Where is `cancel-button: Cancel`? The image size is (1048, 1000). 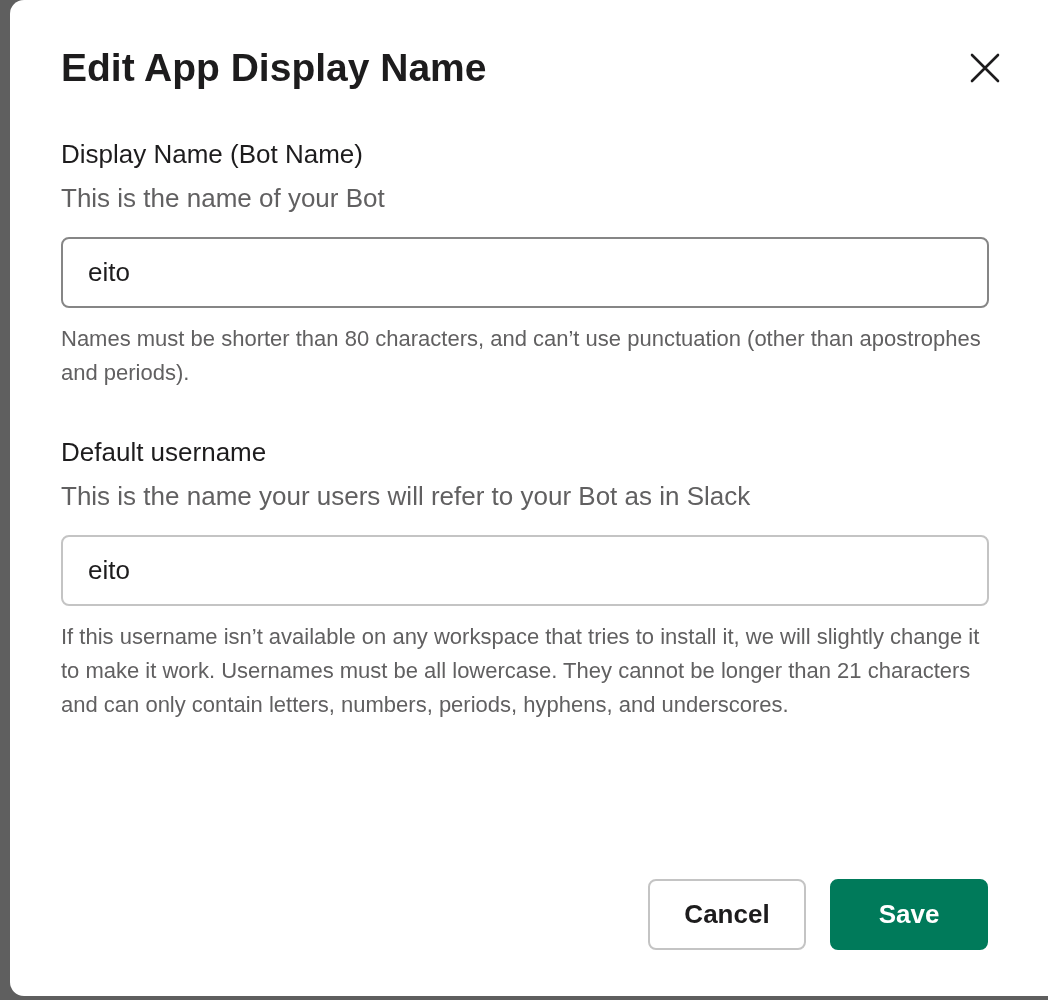
cancel-button: Cancel is located at coordinates (727, 914).